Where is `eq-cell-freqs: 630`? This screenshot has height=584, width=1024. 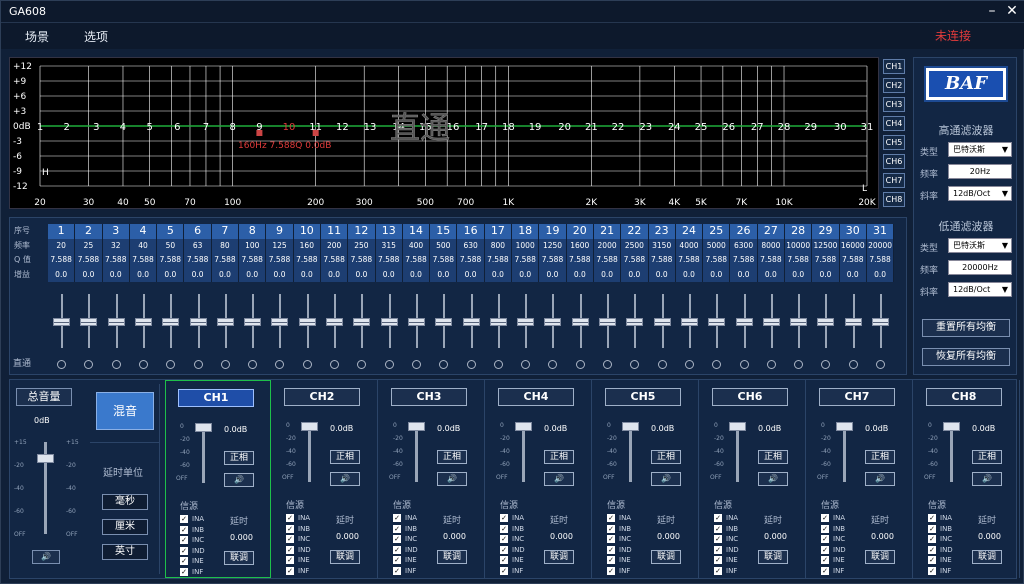 eq-cell-freqs: 630 is located at coordinates (471, 245).